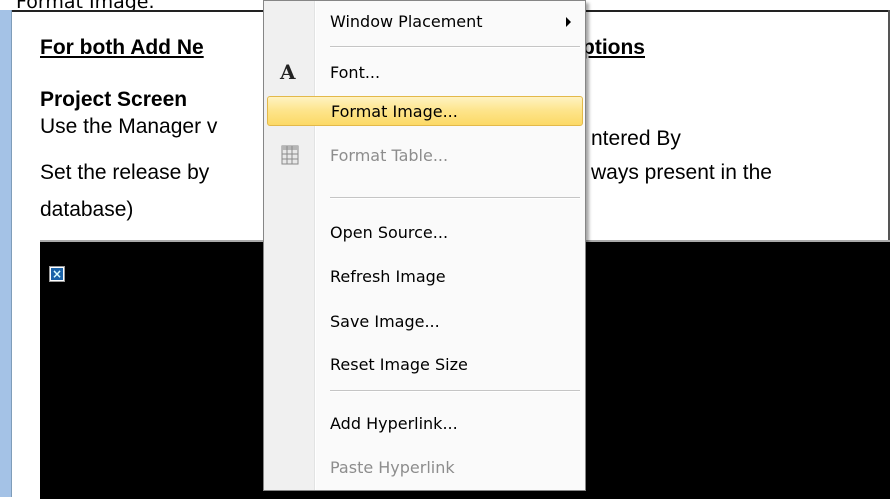 Image resolution: width=890 pixels, height=499 pixels. I want to click on doc-line-2-left: Set the release by, so click(125, 172).